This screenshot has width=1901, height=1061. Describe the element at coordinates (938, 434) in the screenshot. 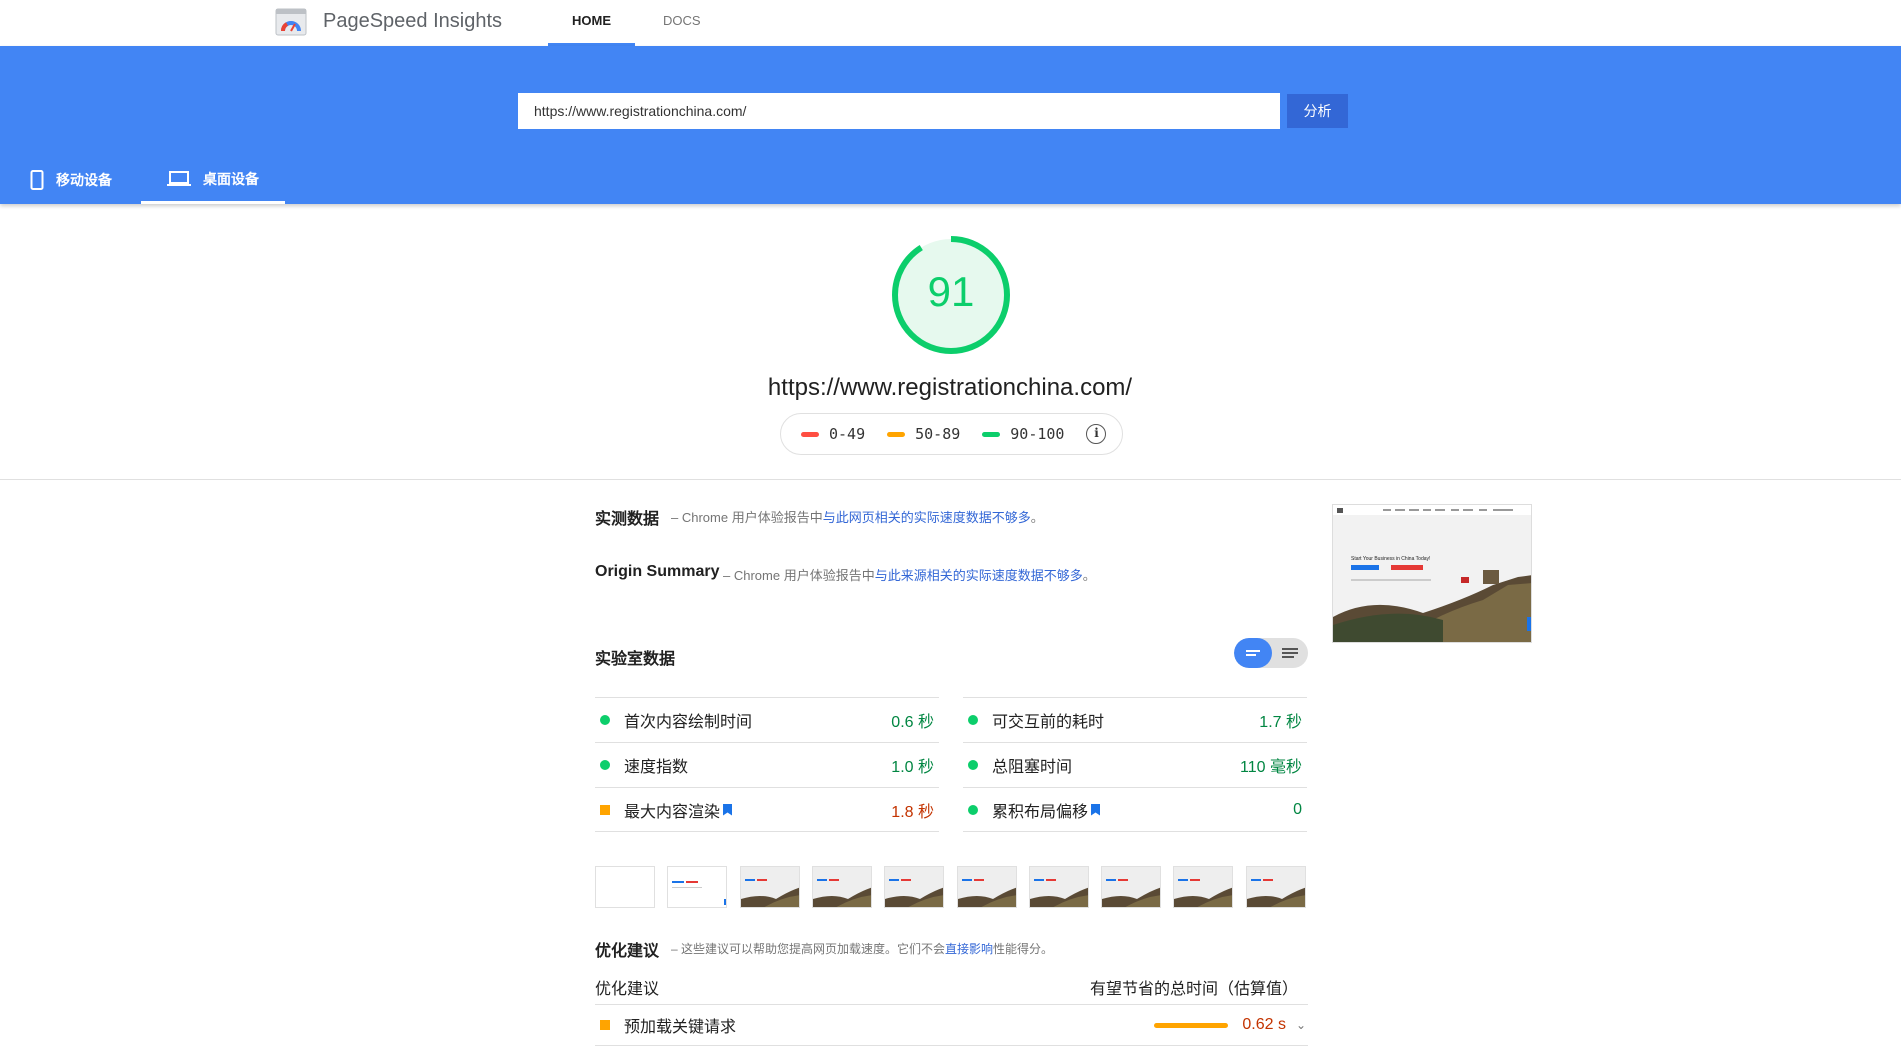

I see `legend-average-label: 50-89` at that location.